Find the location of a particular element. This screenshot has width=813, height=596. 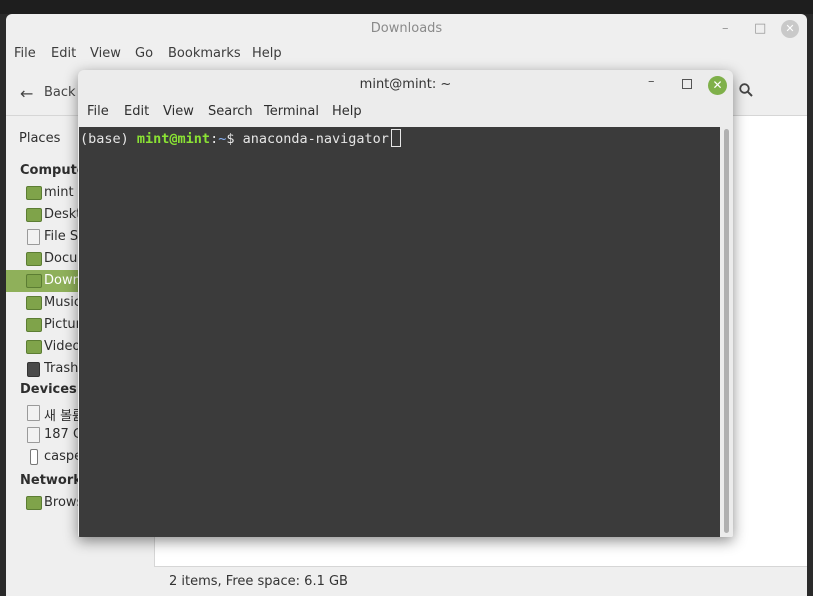

sidebar-item-label: File Sy is located at coordinates (62, 236).